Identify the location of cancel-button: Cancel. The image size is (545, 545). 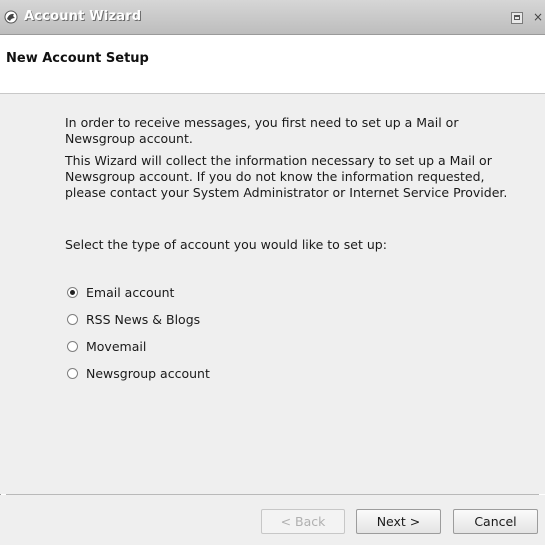
(495, 521).